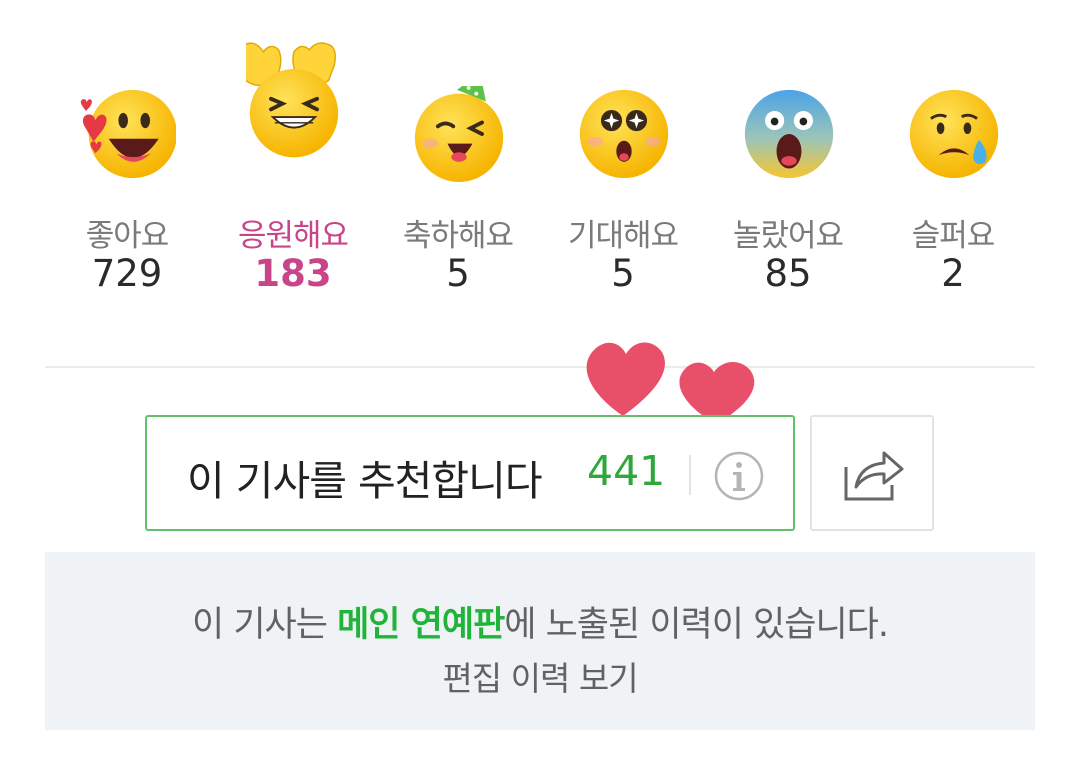 This screenshot has width=1079, height=781. I want to click on reaction-surprised: 놀랐어요 85, so click(788, 190).